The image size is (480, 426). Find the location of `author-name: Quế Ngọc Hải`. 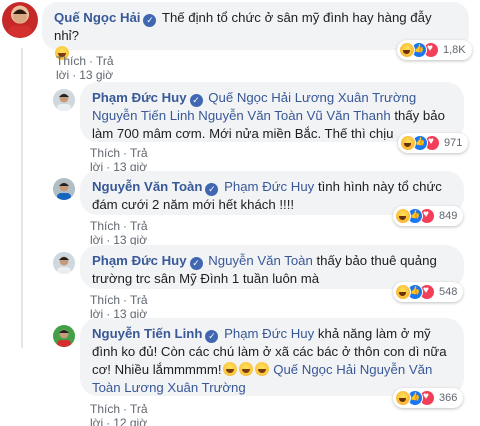

author-name: Quế Ngọc Hải is located at coordinates (97, 17).